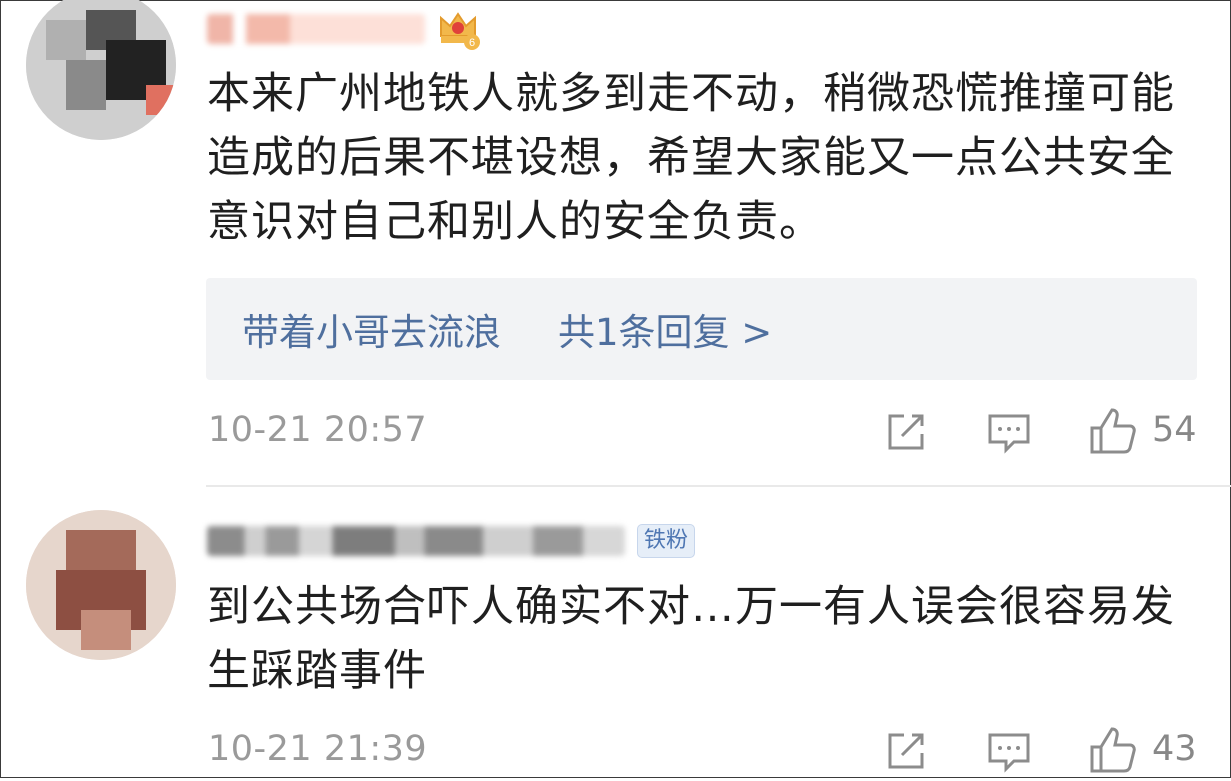  Describe the element at coordinates (1174, 749) in the screenshot. I see `like-count: 43` at that location.